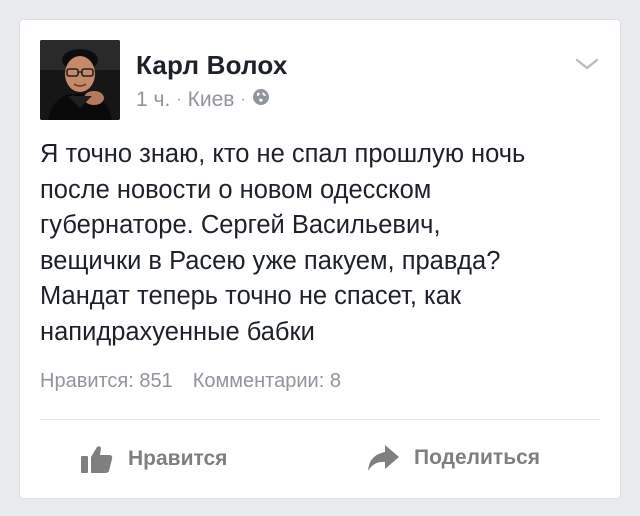 The width and height of the screenshot is (640, 516). I want to click on avatar-photo, so click(80, 80).